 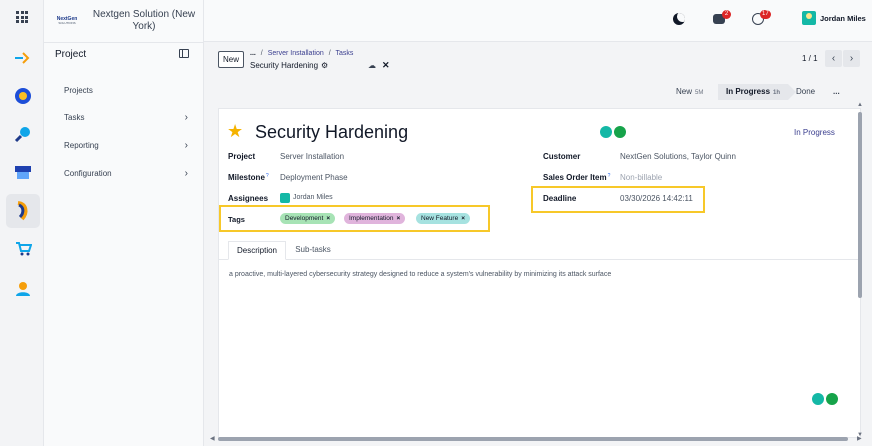 I want to click on user-name: Jordan Miles, so click(x=843, y=18).